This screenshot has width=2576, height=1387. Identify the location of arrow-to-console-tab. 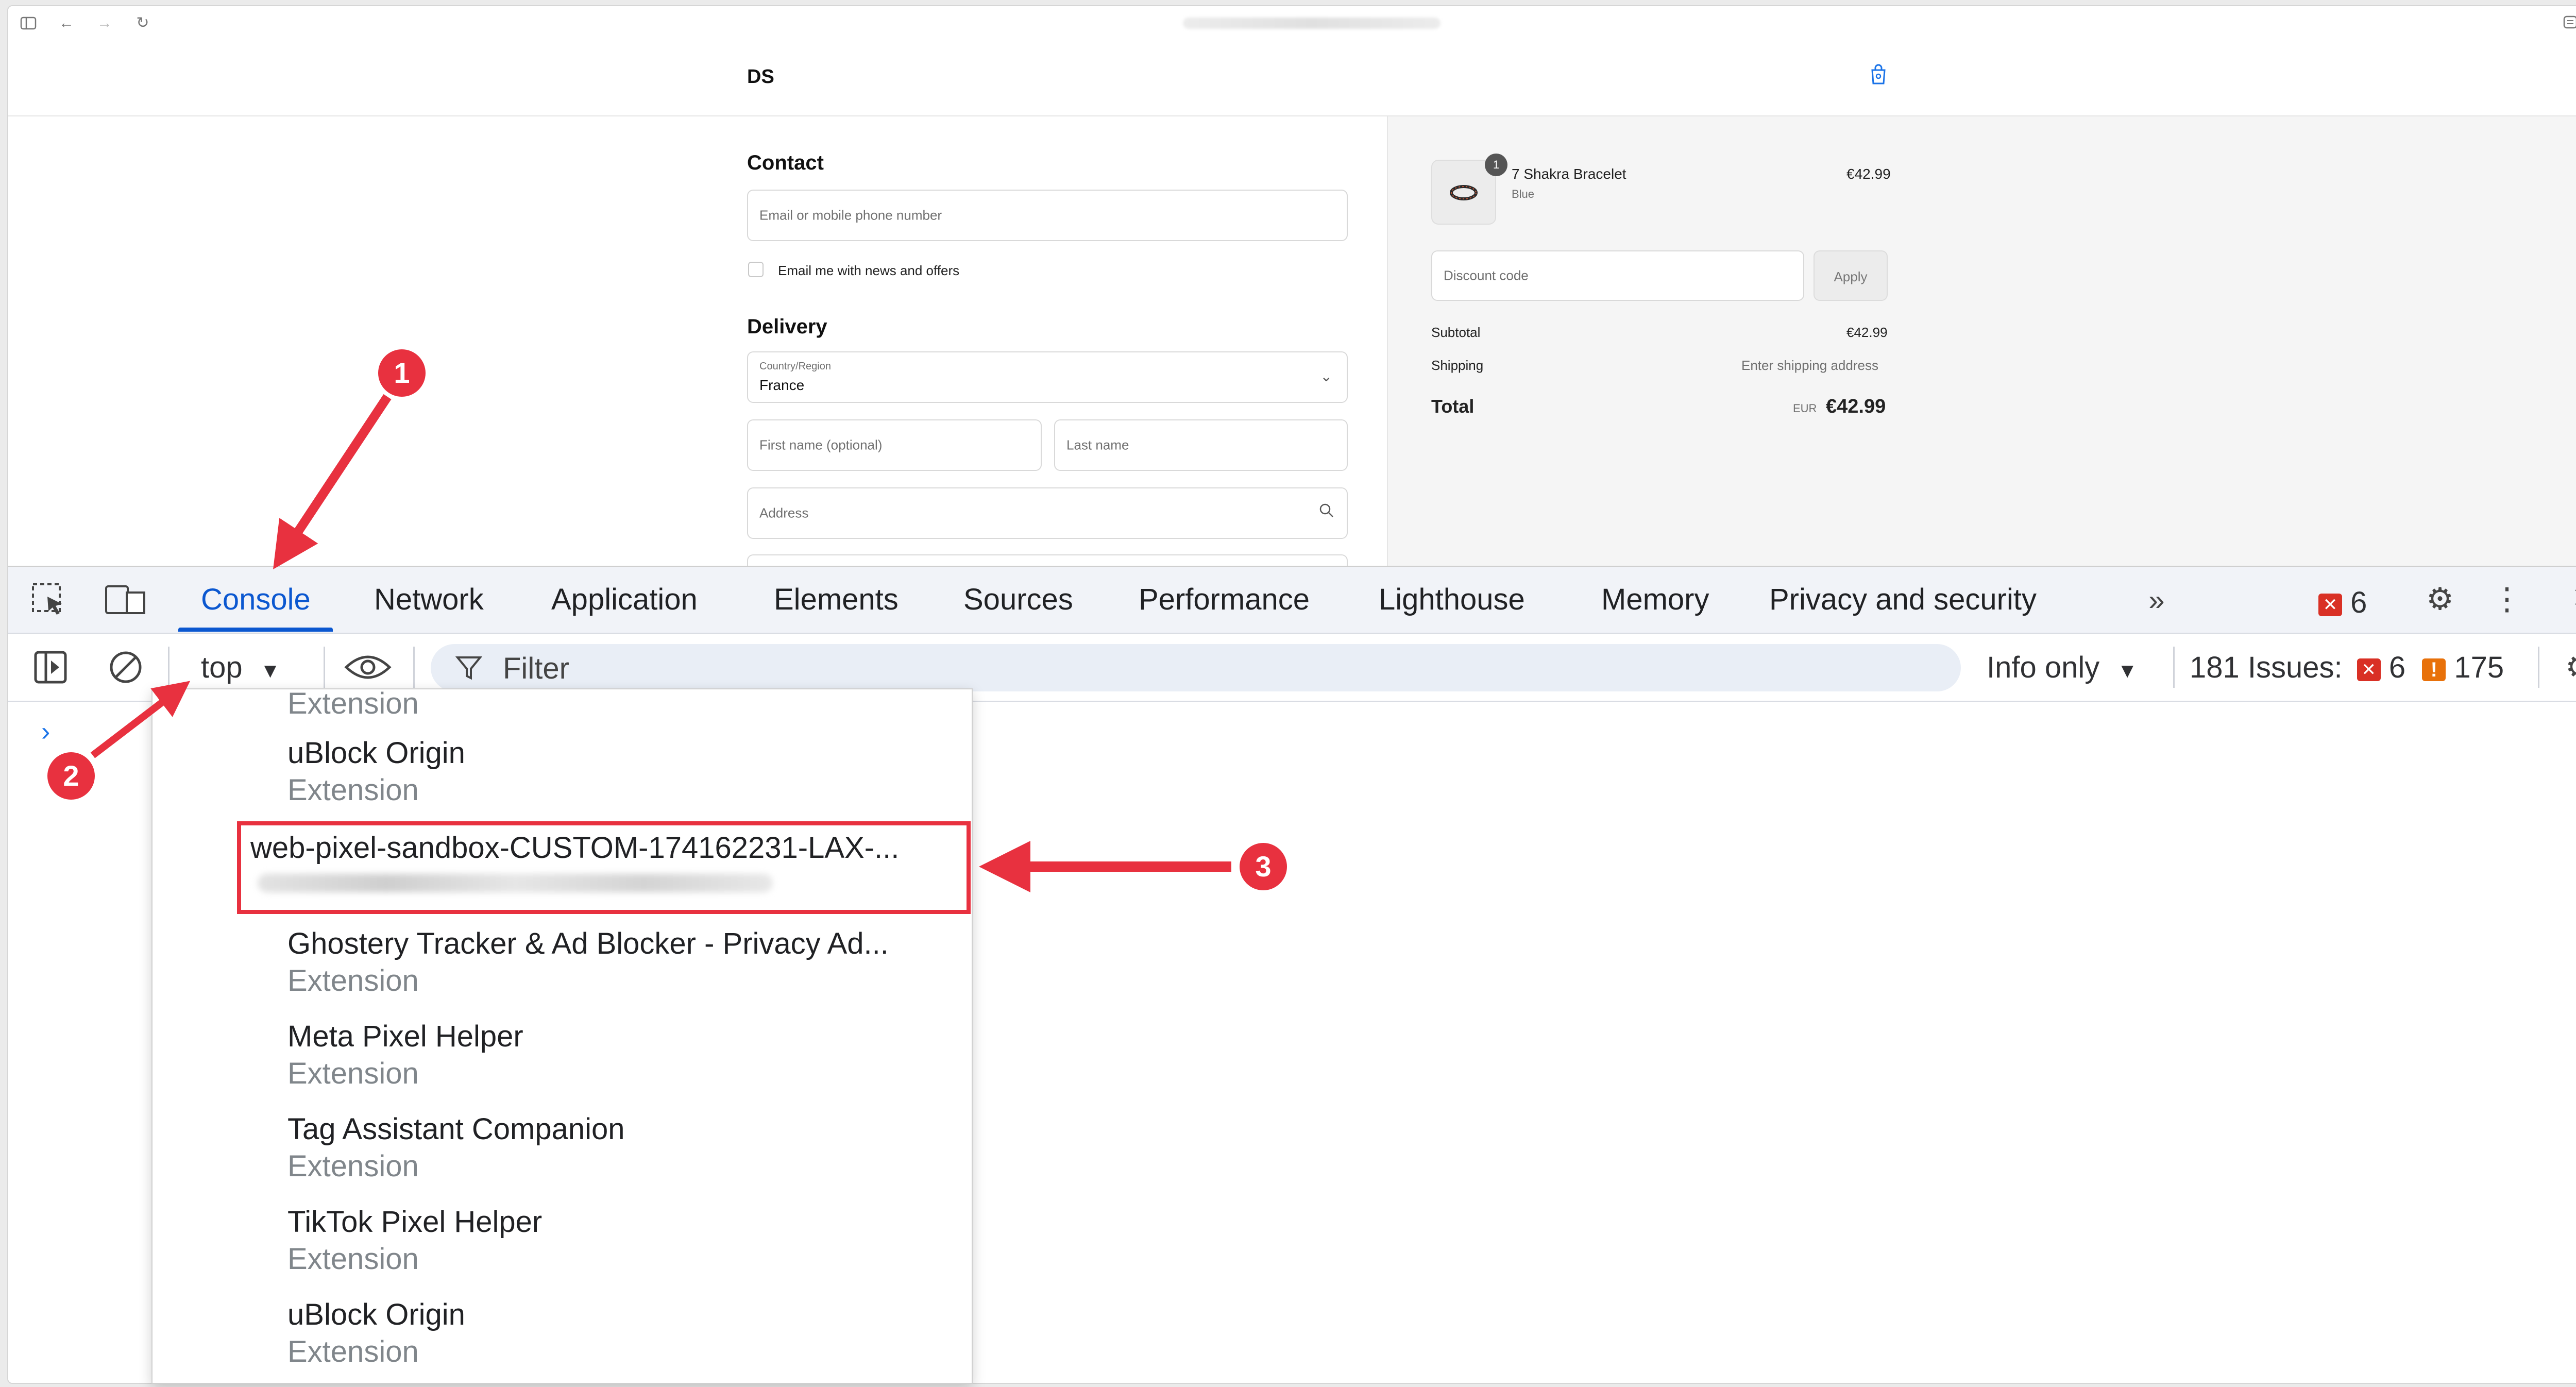
(332, 482).